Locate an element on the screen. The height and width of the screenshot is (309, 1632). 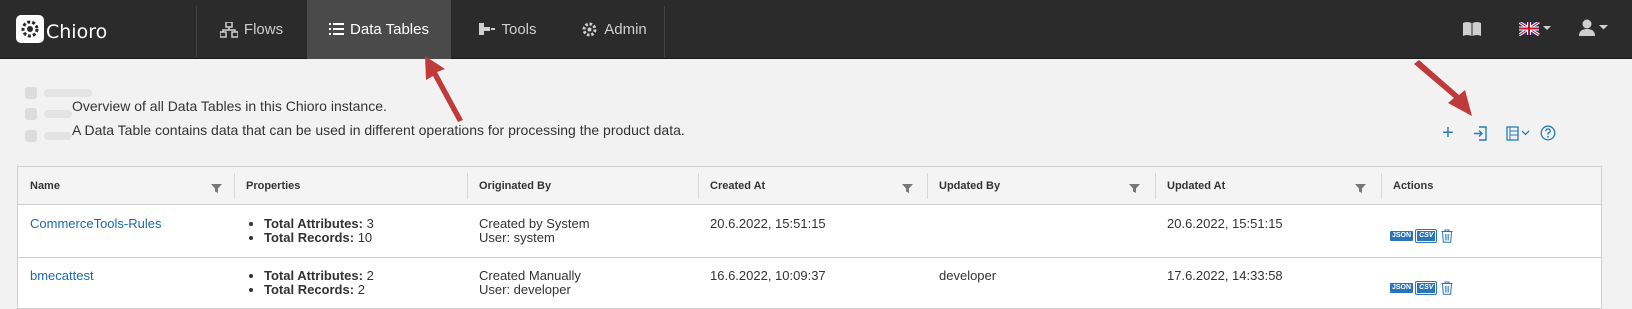
nav-tools: Tools is located at coordinates (507, 29).